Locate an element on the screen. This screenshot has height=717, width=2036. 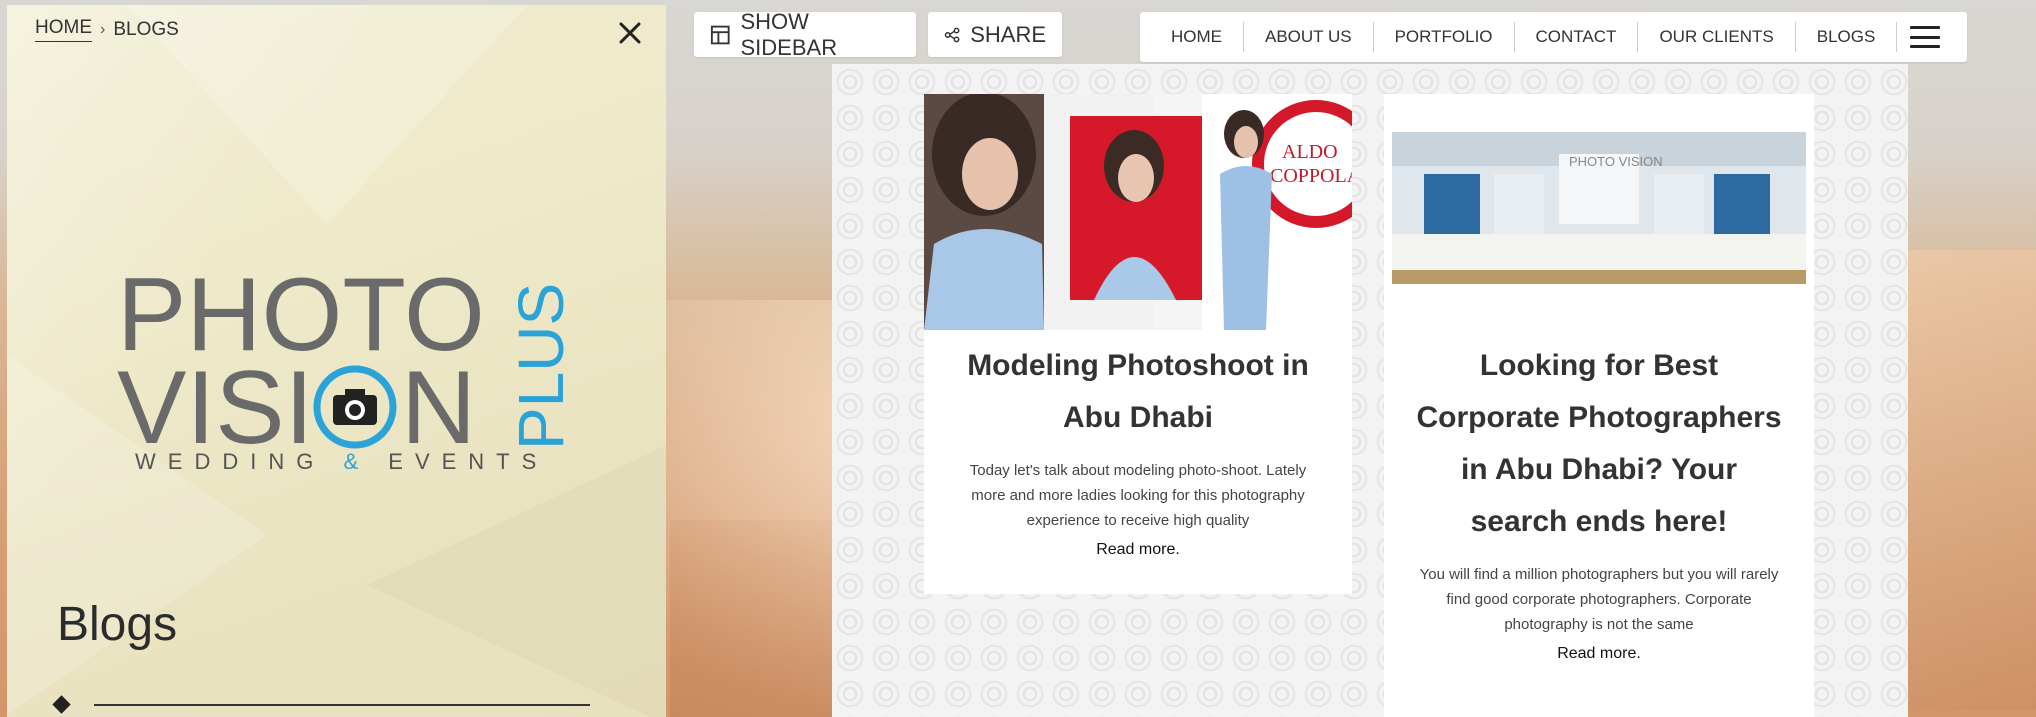
close-icon is located at coordinates (630, 33).